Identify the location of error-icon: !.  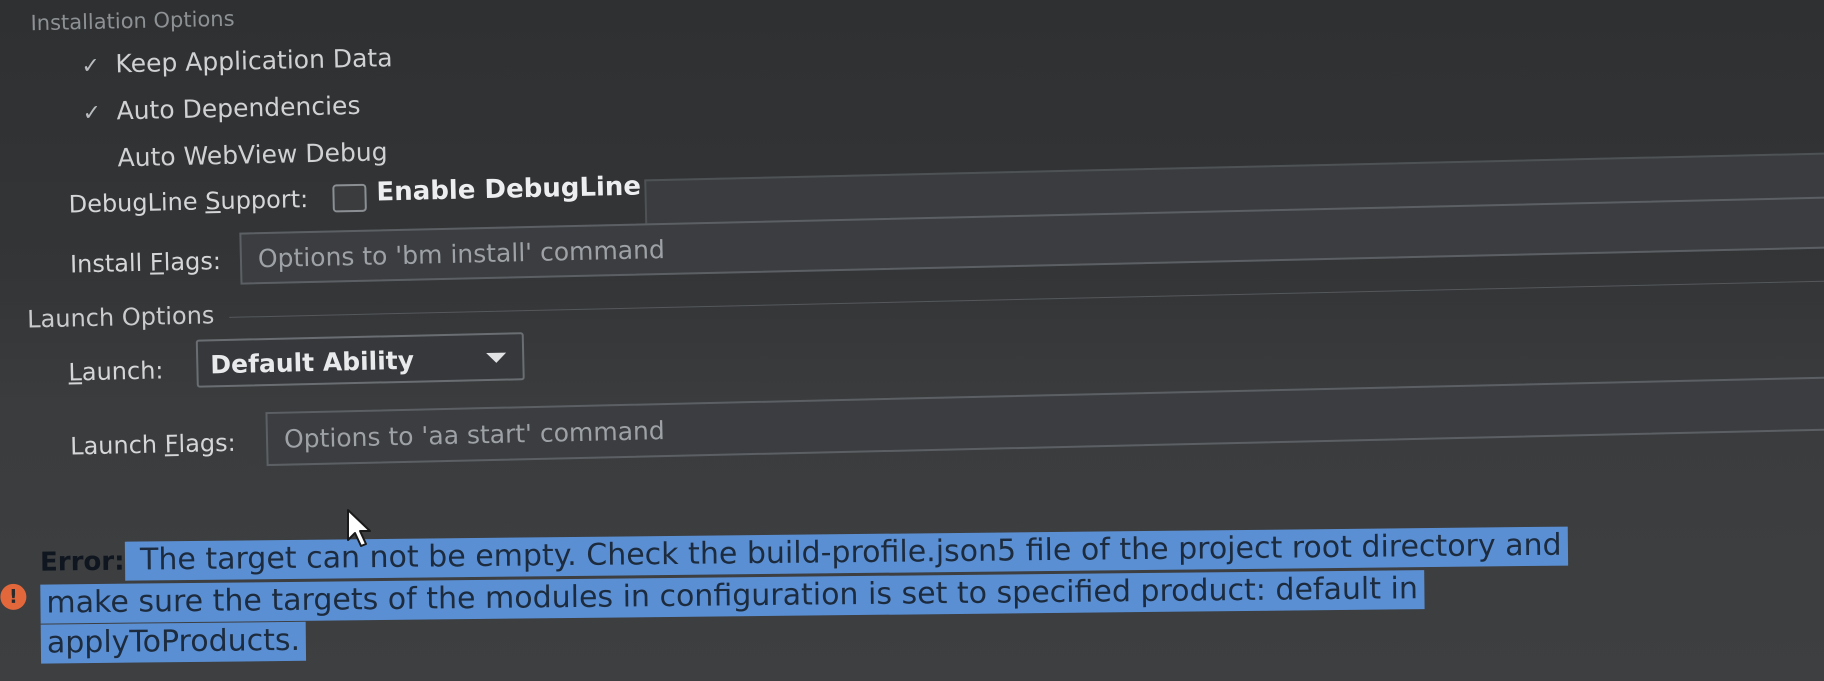
(13, 596).